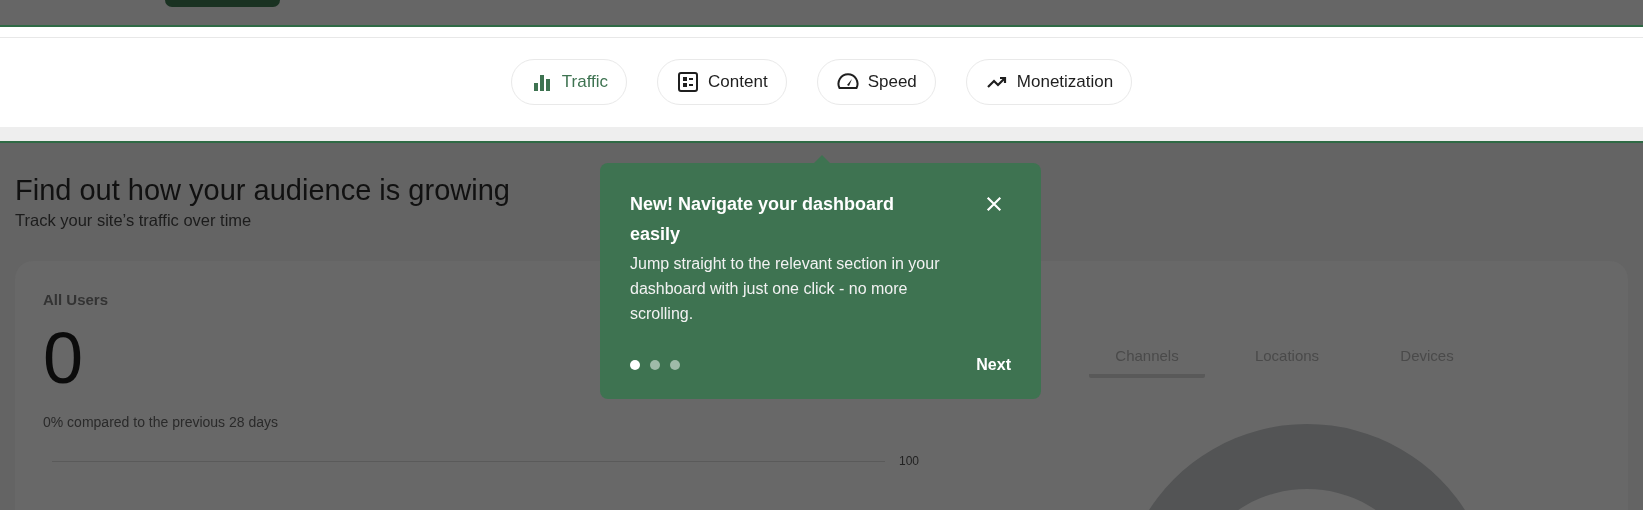 This screenshot has width=1643, height=510. Describe the element at coordinates (262, 190) in the screenshot. I see `section-heading: Find out how your audience is growing` at that location.